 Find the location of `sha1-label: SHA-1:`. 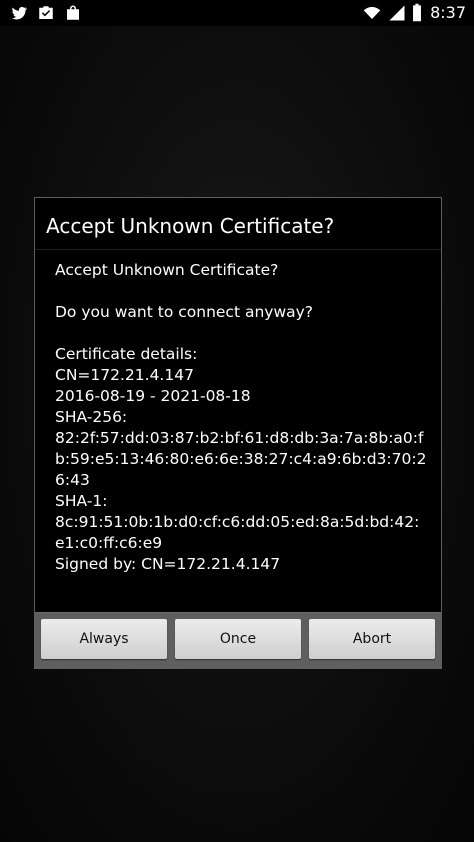

sha1-label: SHA-1: is located at coordinates (81, 501).